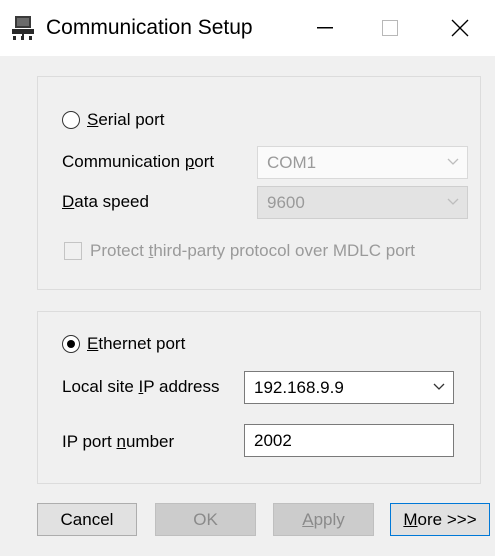 The width and height of the screenshot is (495, 556). Describe the element at coordinates (87, 519) in the screenshot. I see `cancel-button: Cancel` at that location.